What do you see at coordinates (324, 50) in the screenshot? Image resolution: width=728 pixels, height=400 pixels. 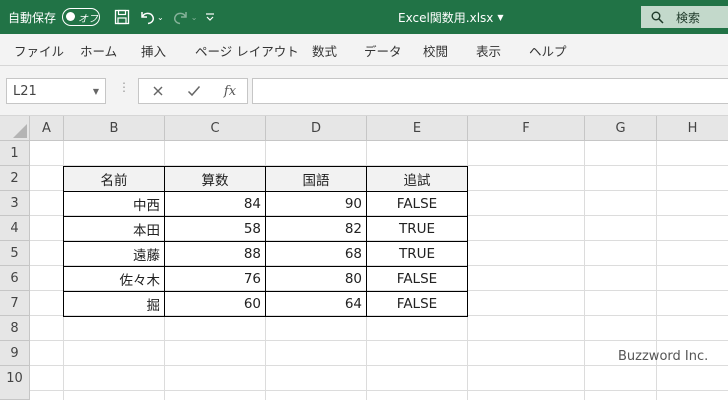 I see `tab-formulas: 数式` at bounding box center [324, 50].